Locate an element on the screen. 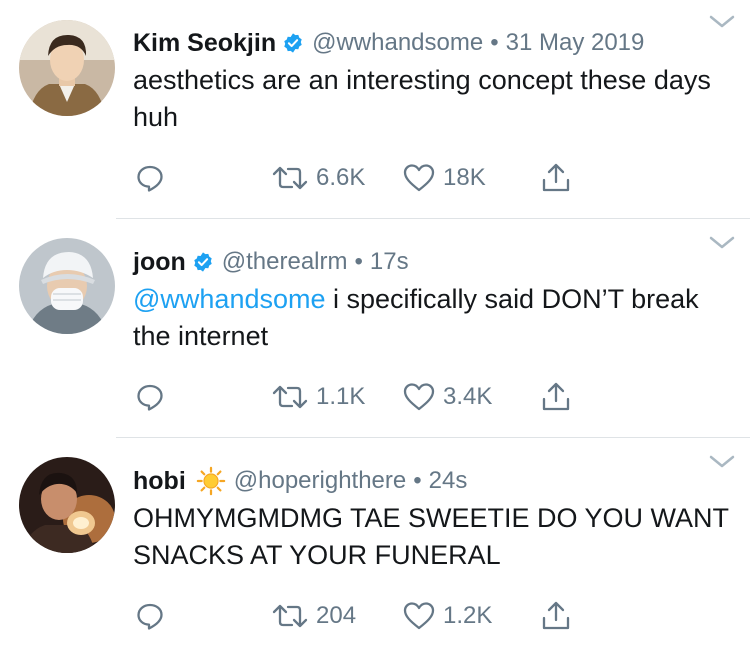 This screenshot has width=750, height=656. mention-link: @wwhandsome is located at coordinates (229, 299).